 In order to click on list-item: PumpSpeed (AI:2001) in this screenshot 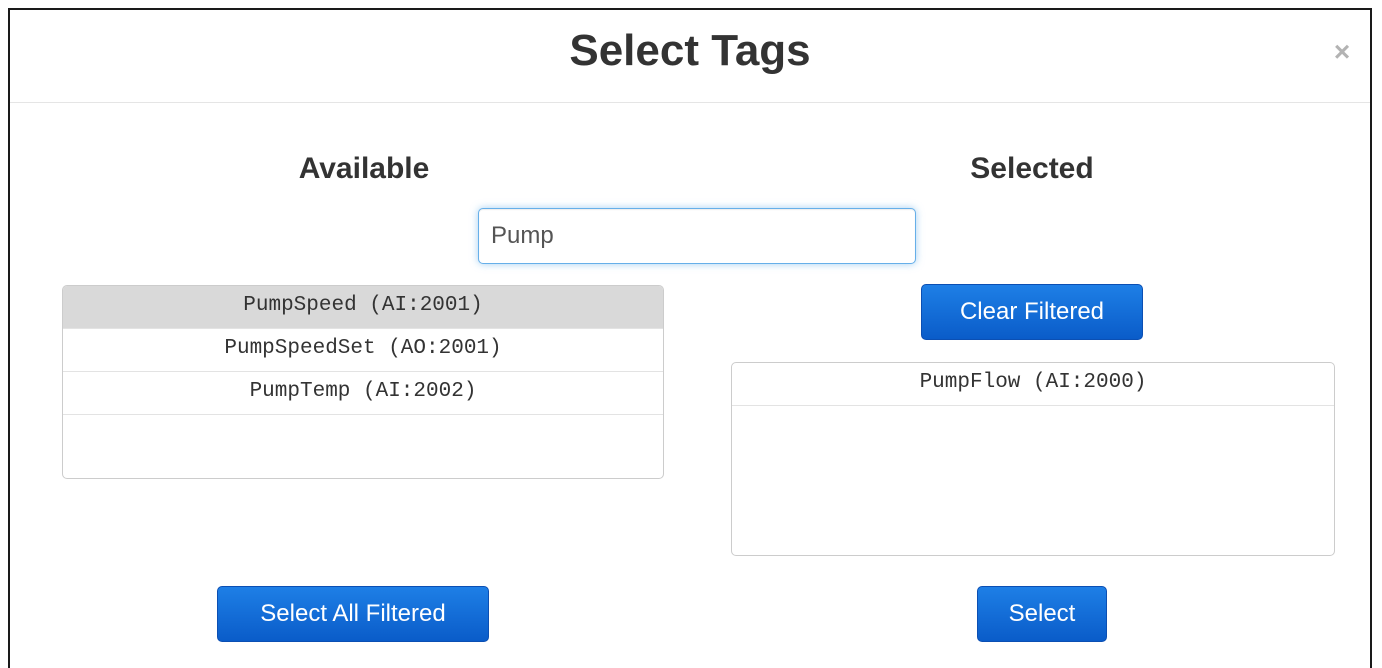, I will do `click(363, 307)`.